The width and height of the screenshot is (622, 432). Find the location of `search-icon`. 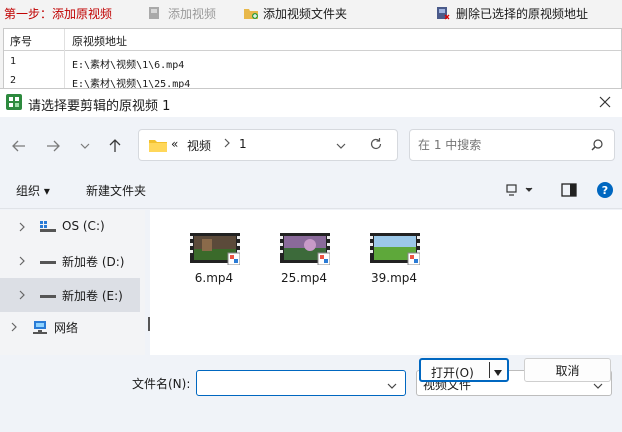

search-icon is located at coordinates (597, 145).